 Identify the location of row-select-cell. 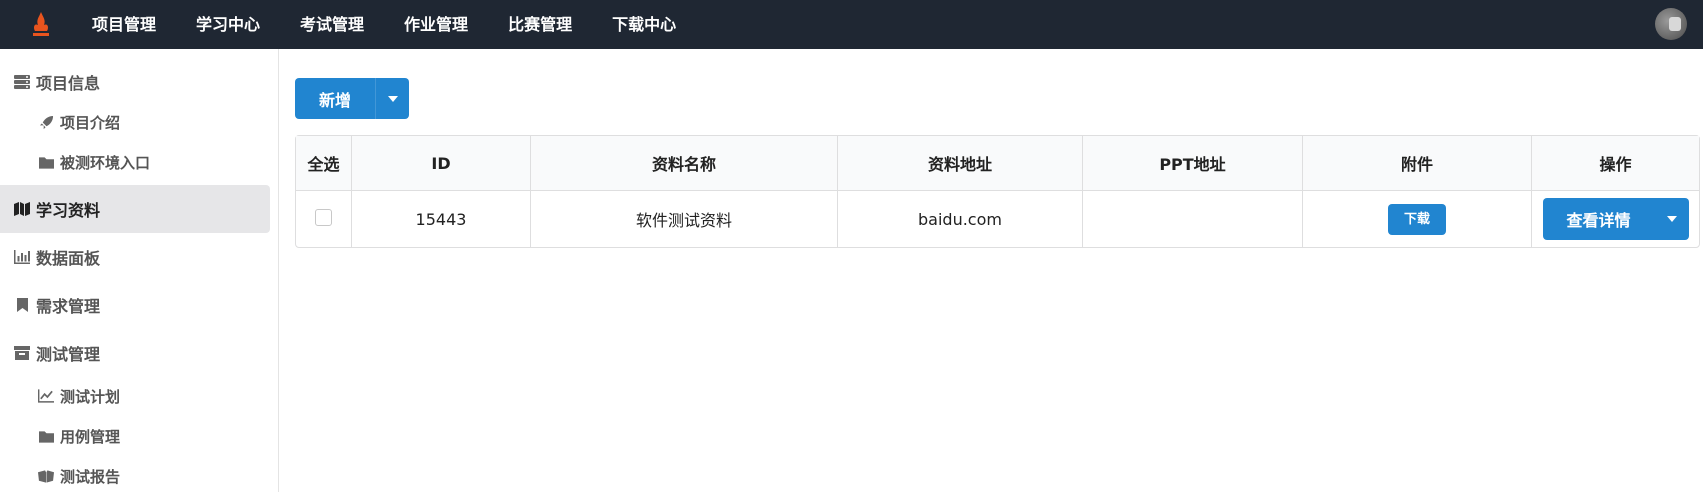
(324, 219).